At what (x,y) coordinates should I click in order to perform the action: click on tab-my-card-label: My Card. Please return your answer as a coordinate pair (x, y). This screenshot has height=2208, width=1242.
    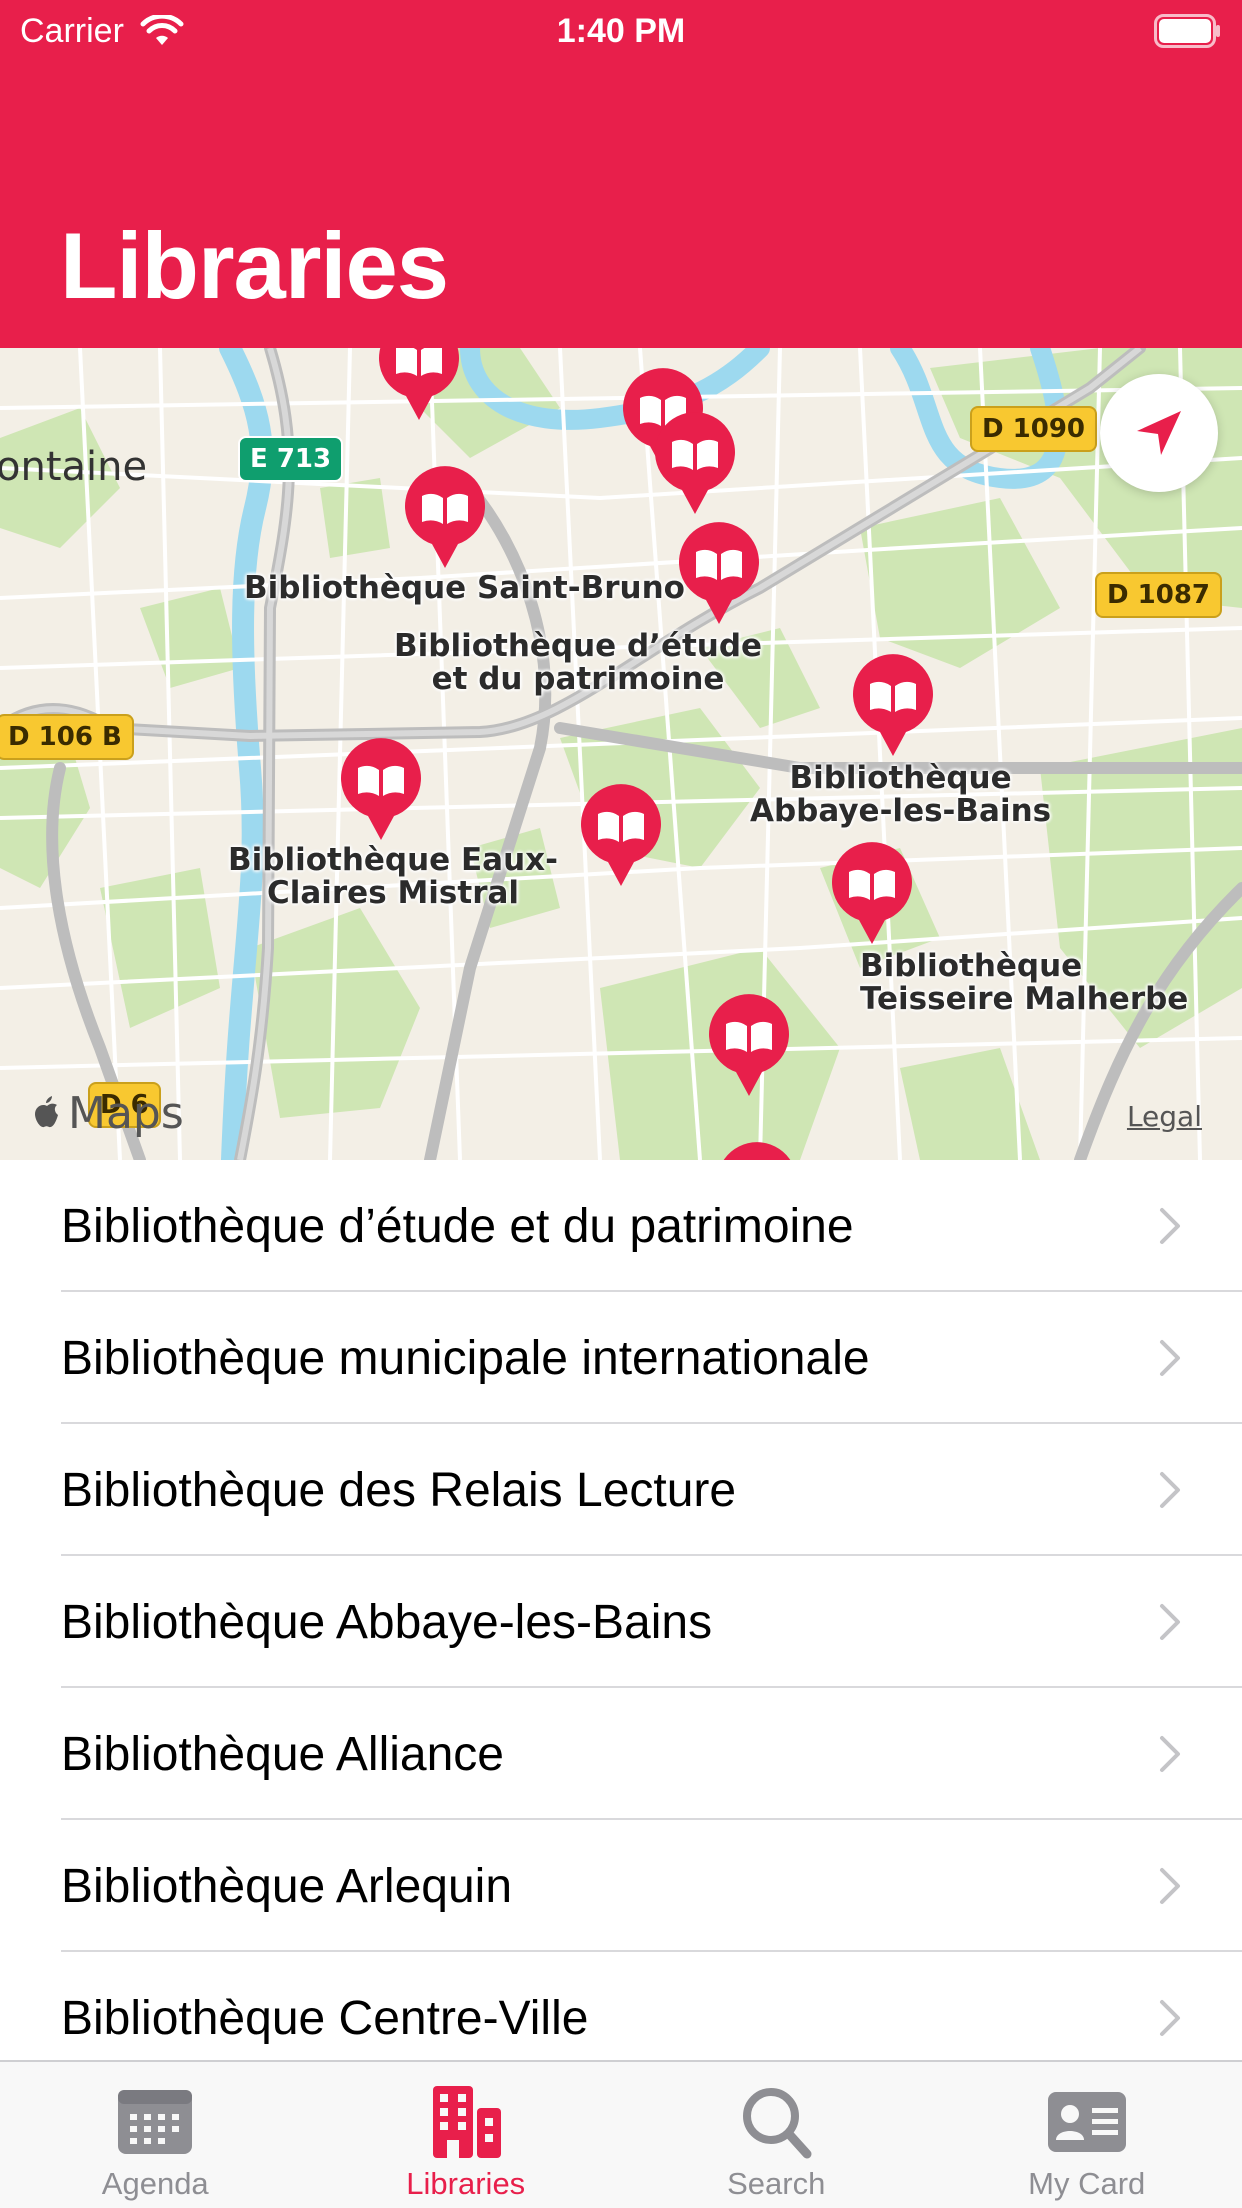
    Looking at the image, I should click on (1087, 2183).